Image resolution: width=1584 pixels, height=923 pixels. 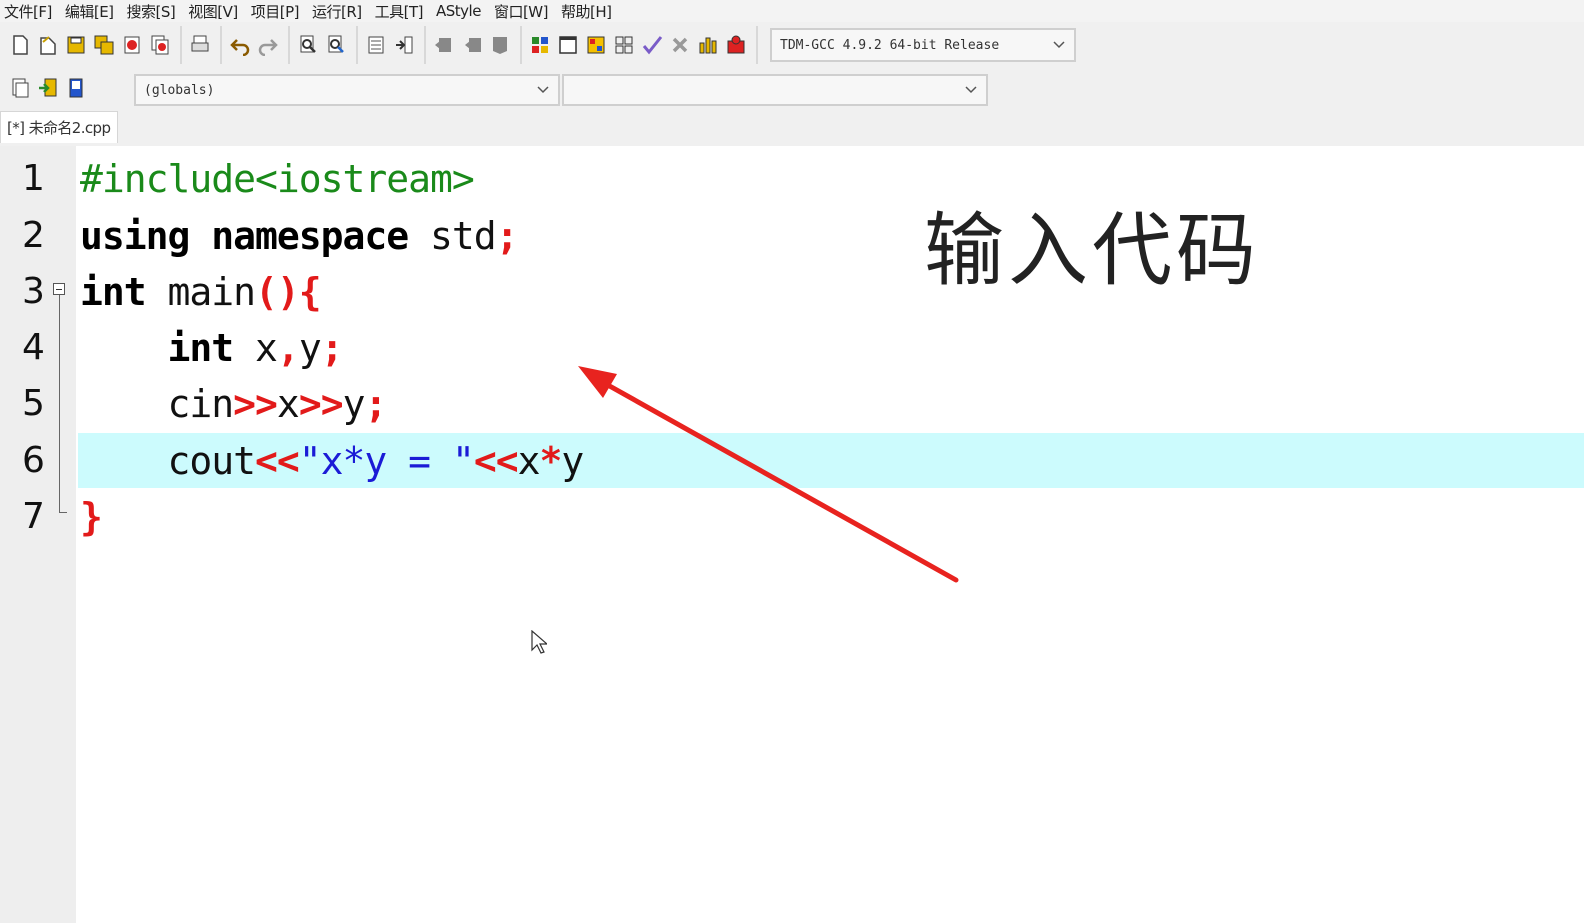 I want to click on search-toolbar-group, so click(x=321, y=45).